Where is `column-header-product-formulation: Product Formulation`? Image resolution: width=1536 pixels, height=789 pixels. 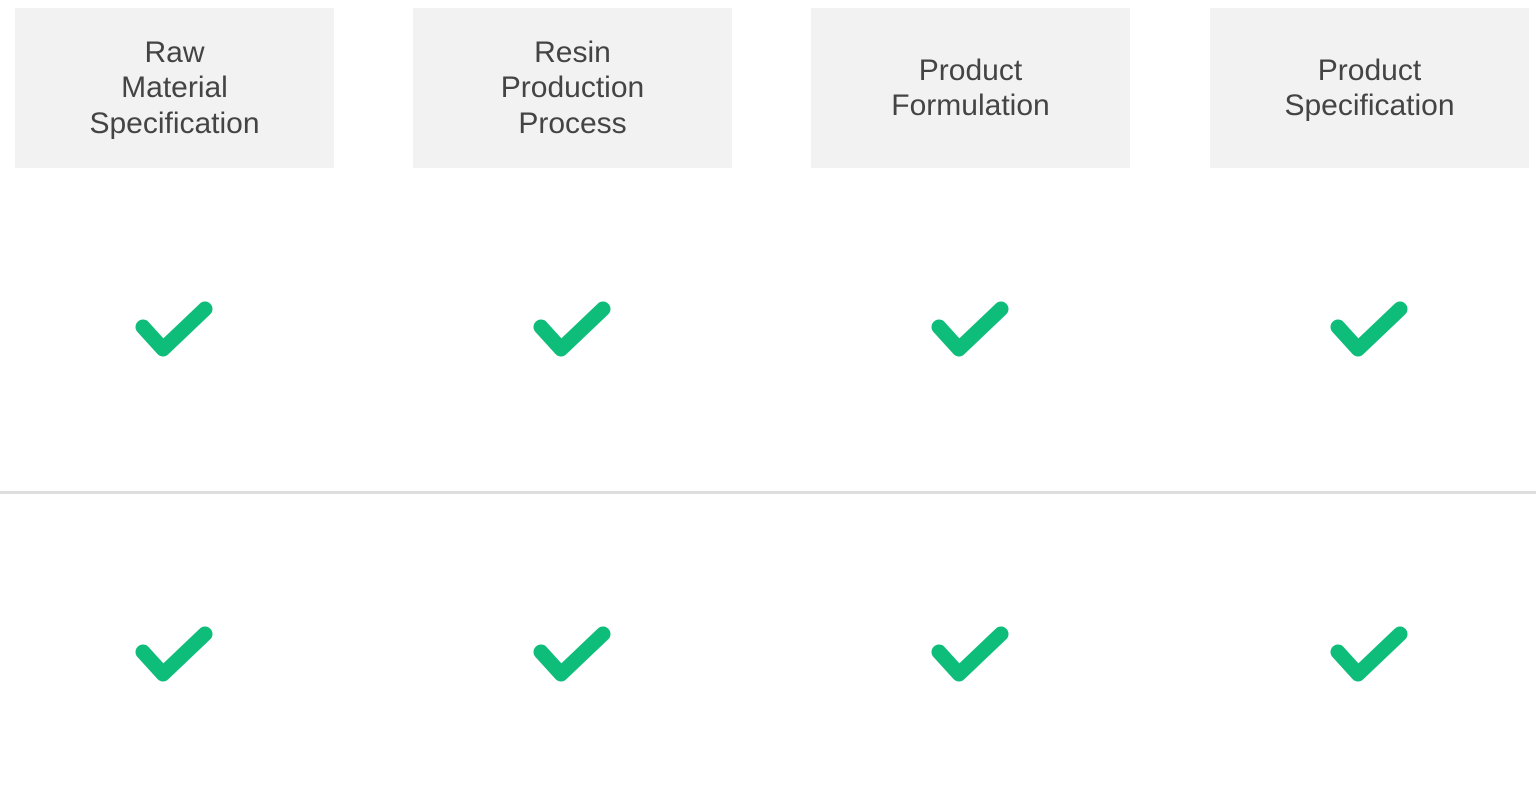 column-header-product-formulation: Product Formulation is located at coordinates (970, 88).